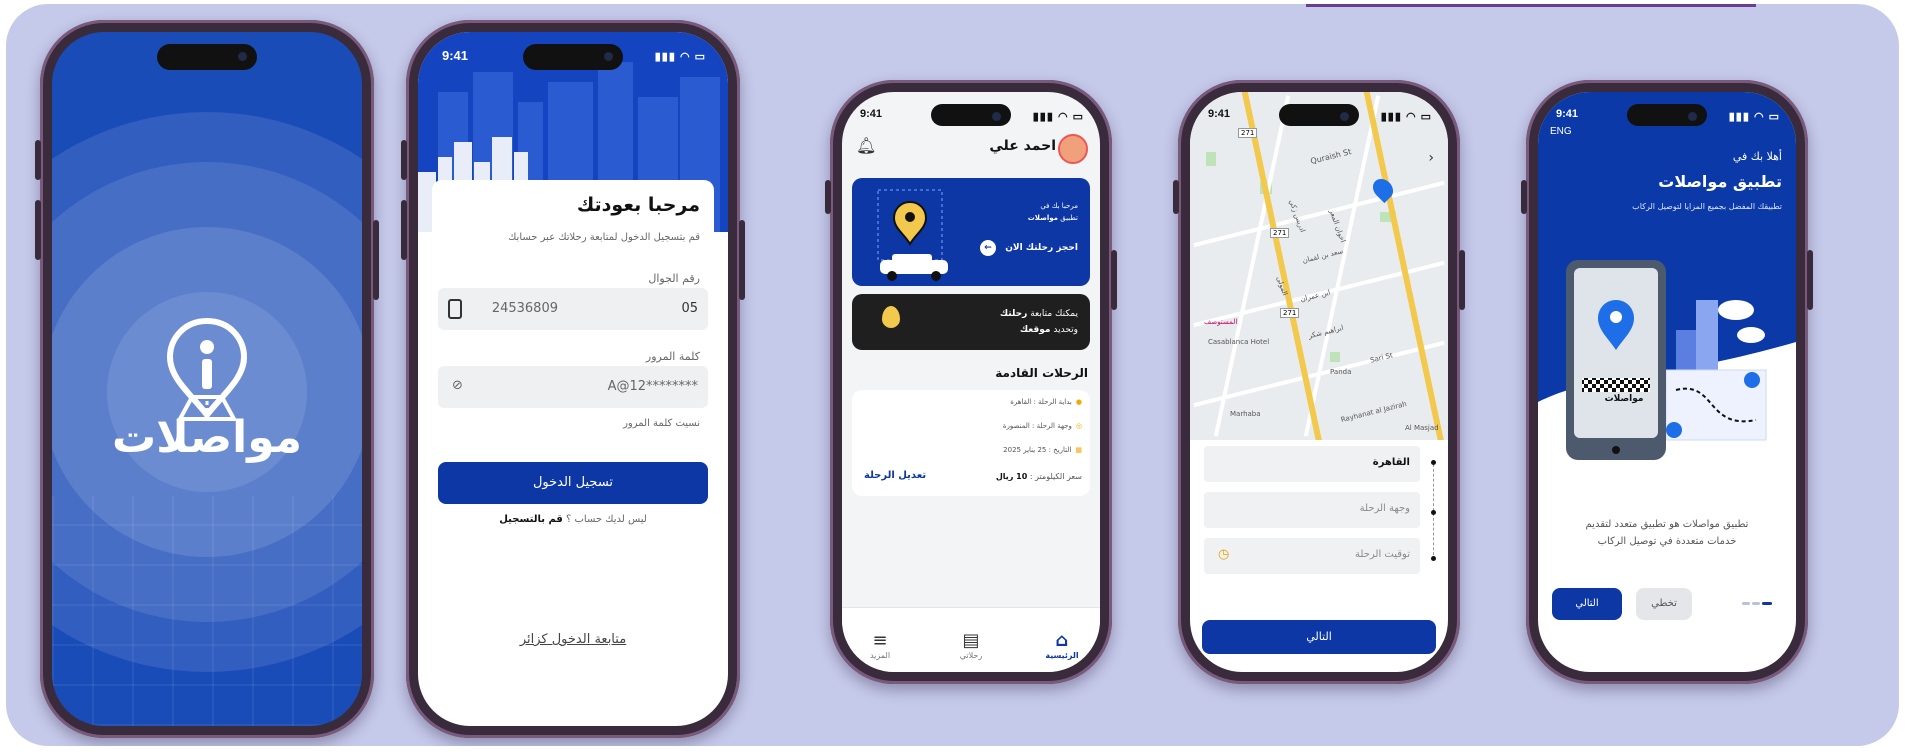 The width and height of the screenshot is (1905, 752). I want to click on pin-icon: ●, so click(1078, 402).